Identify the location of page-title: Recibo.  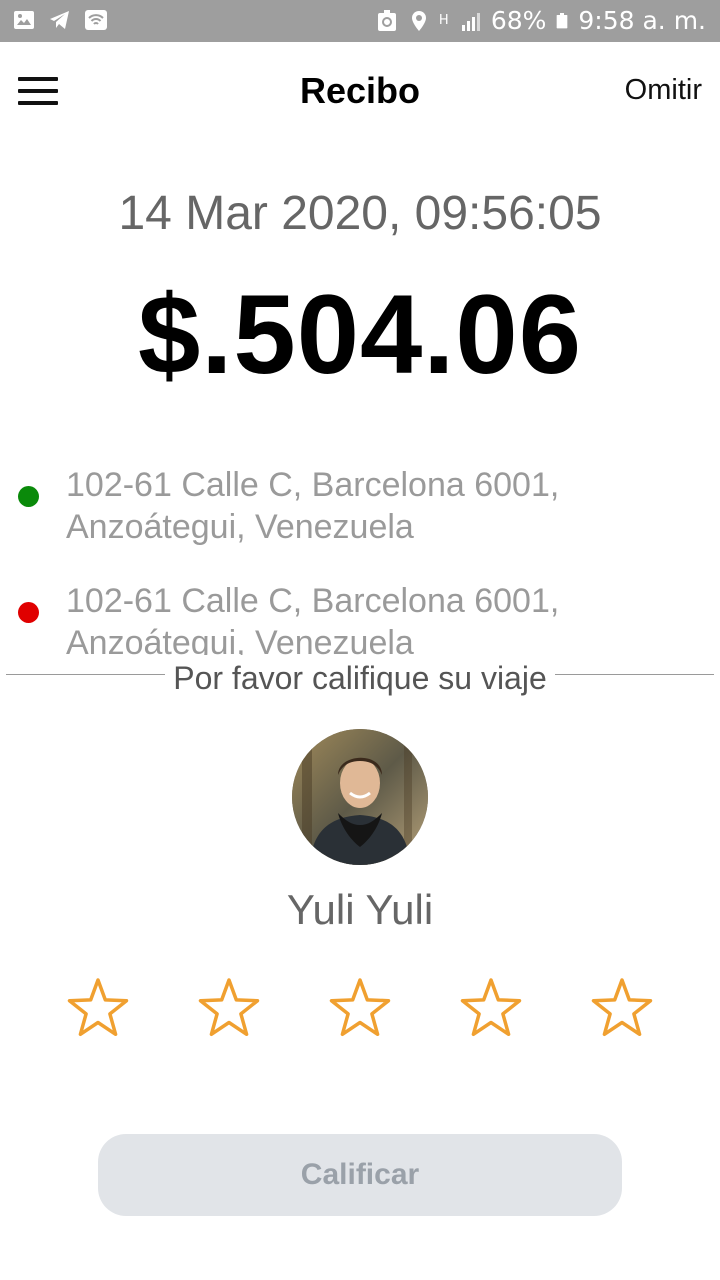
(360, 90).